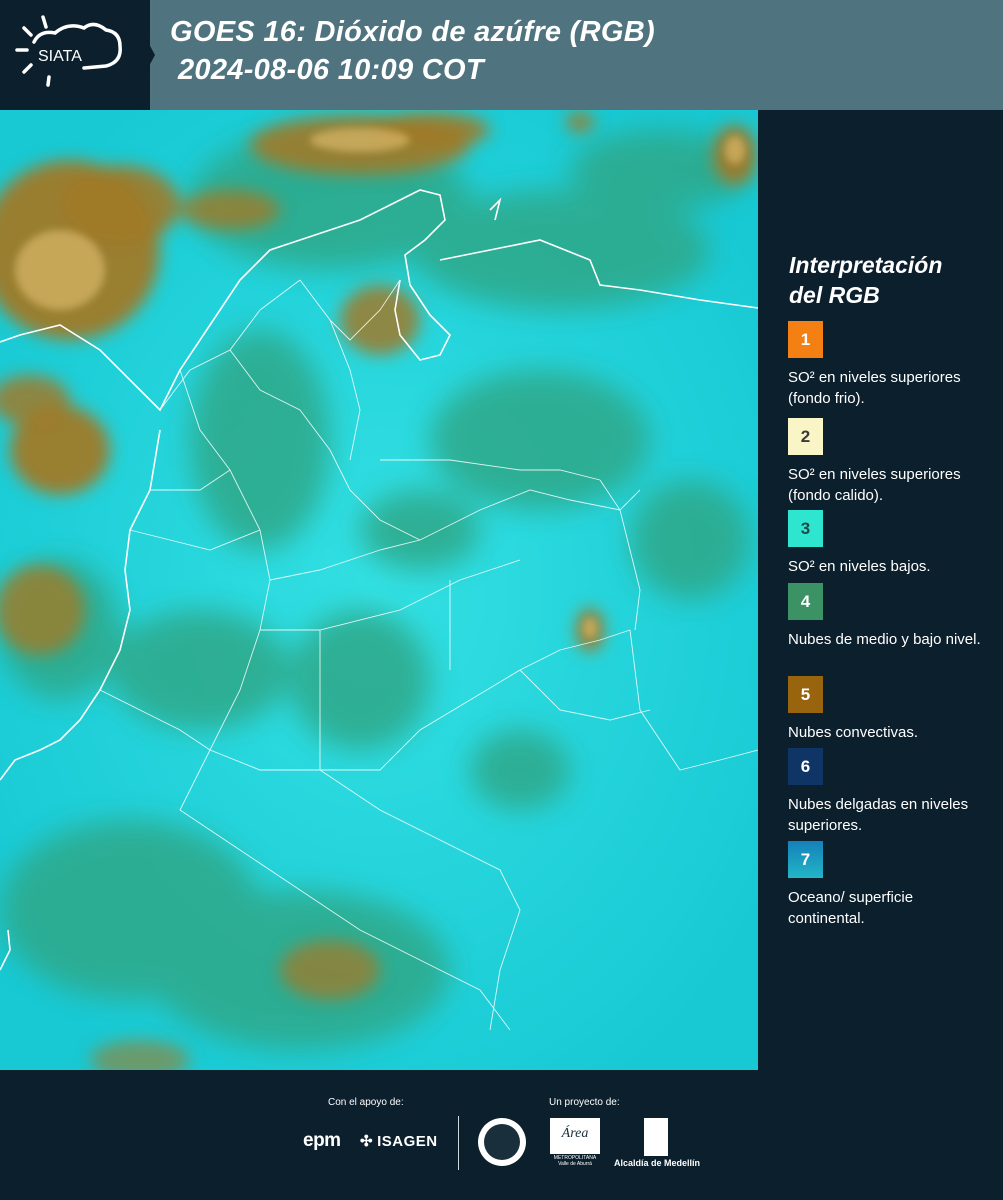  I want to click on legend-item-5: 5 Nubes convectivas., so click(890, 709).